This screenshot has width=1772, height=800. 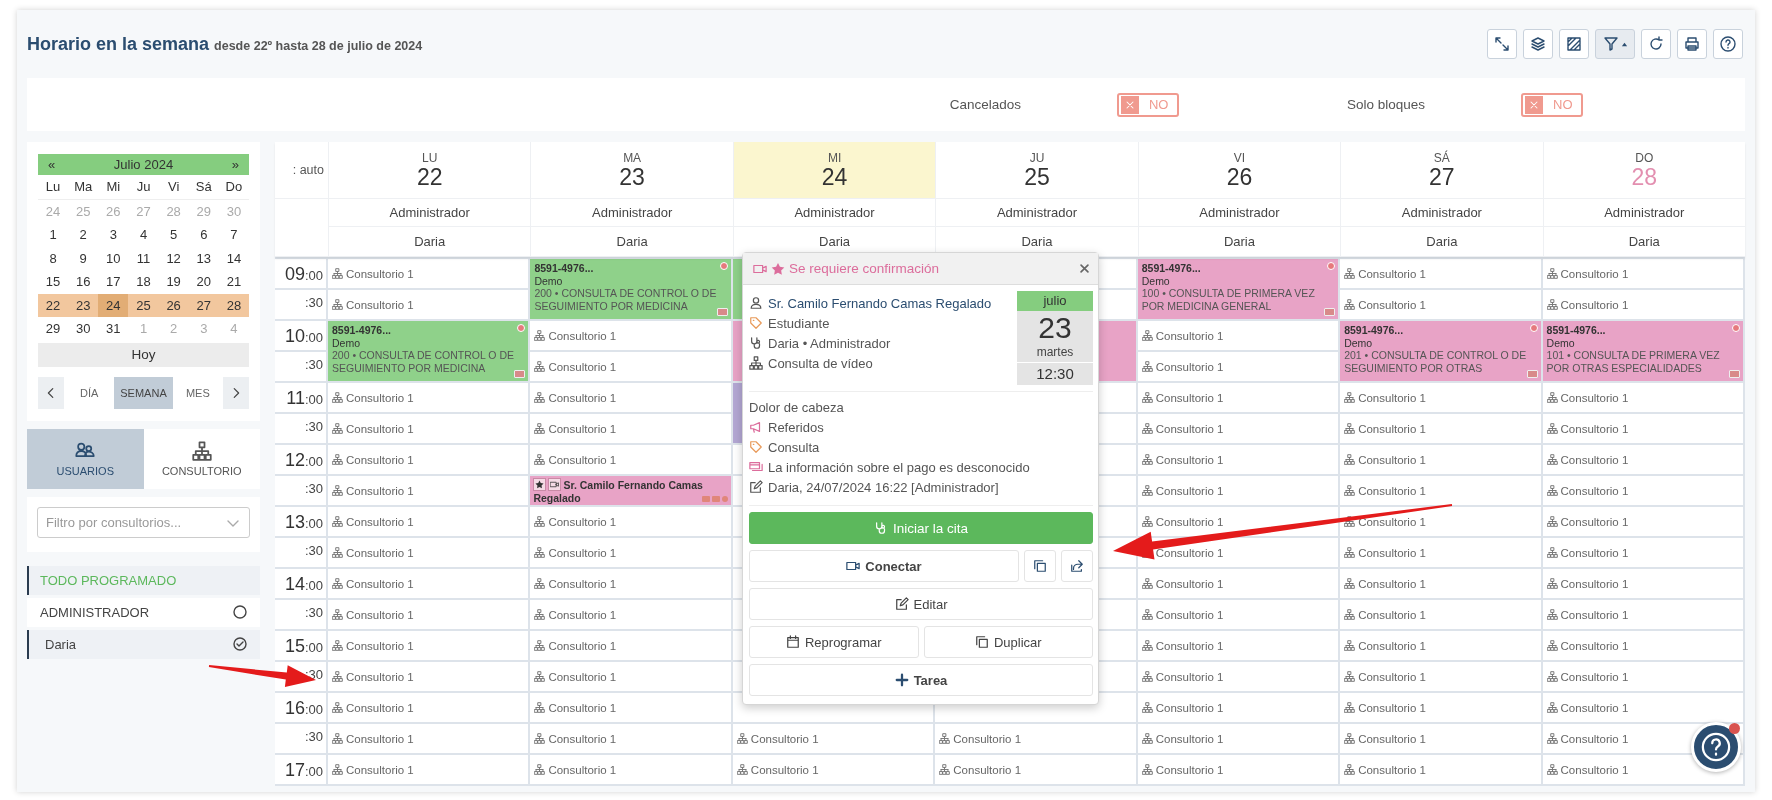 I want to click on calendar-week-row: 22 23 24 25 26 27 28, so click(x=143, y=305).